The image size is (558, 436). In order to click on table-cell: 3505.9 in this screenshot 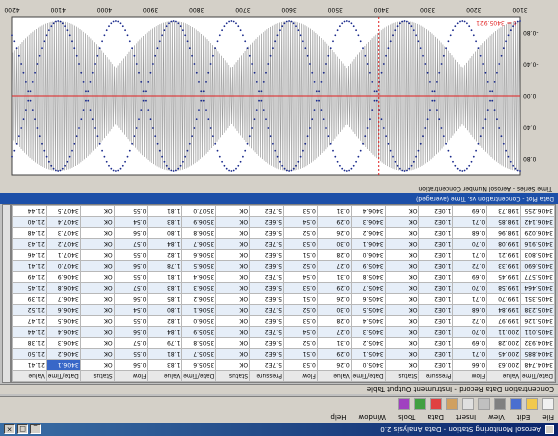, I will do `click(198, 332)`.